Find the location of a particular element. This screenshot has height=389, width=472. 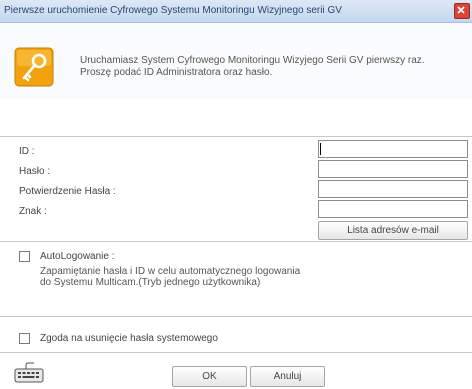

email-list-button: Lista adresów e-mail is located at coordinates (393, 230).